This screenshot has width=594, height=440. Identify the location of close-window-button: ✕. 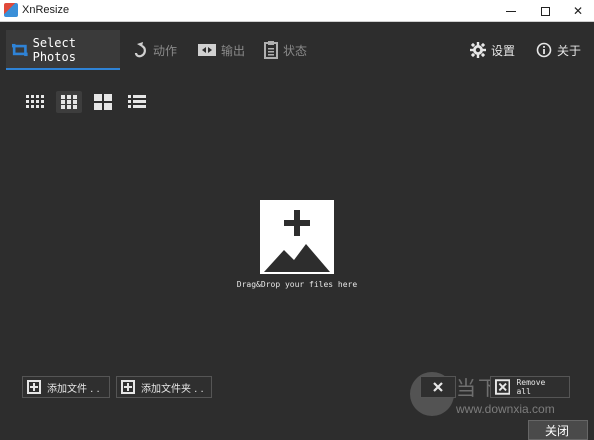
(578, 11).